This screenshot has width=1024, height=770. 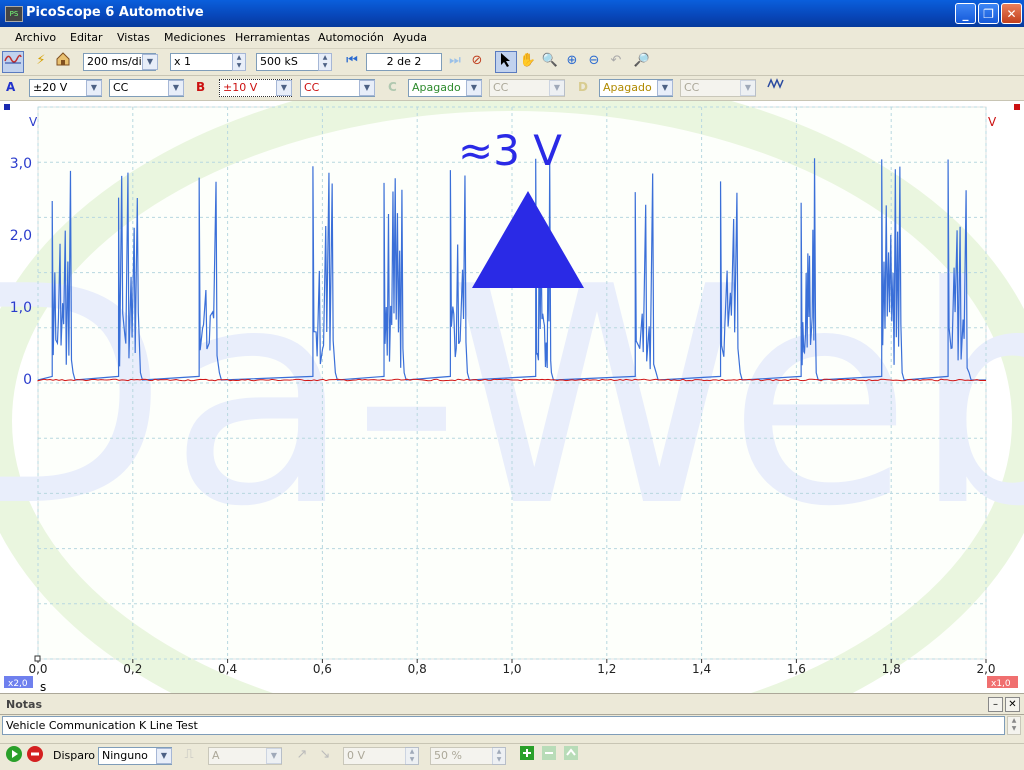 What do you see at coordinates (14, 14) in the screenshot?
I see `app-icon: PS` at bounding box center [14, 14].